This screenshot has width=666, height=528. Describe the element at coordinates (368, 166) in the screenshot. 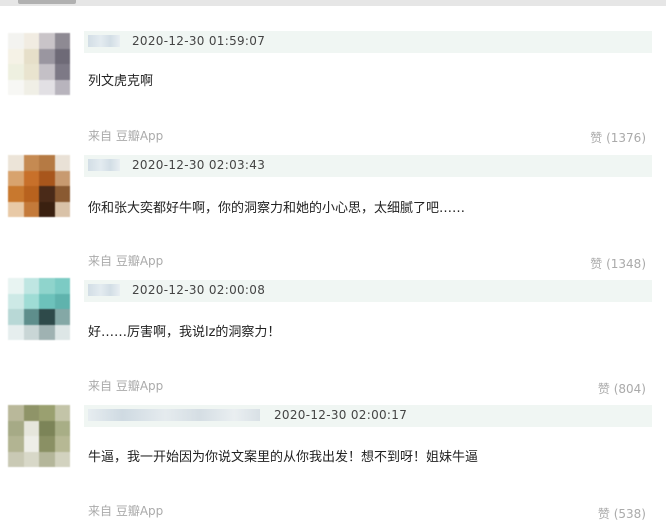

I see `comment-header: 2020-12-30 02:03:43` at that location.